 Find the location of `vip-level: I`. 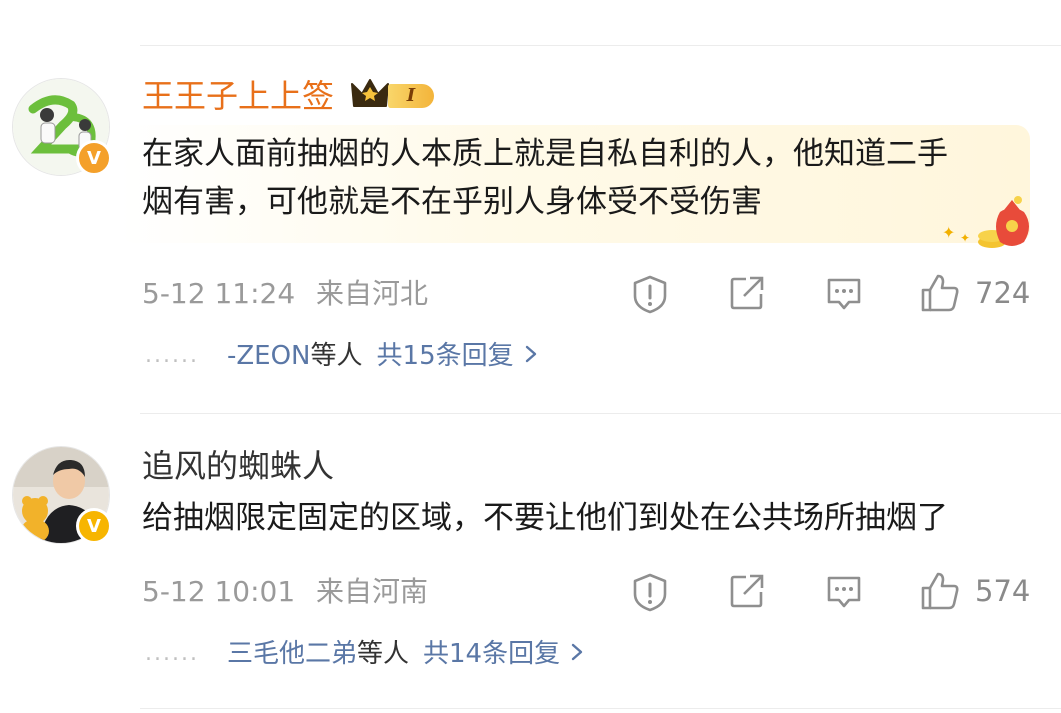

vip-level: I is located at coordinates (411, 96).